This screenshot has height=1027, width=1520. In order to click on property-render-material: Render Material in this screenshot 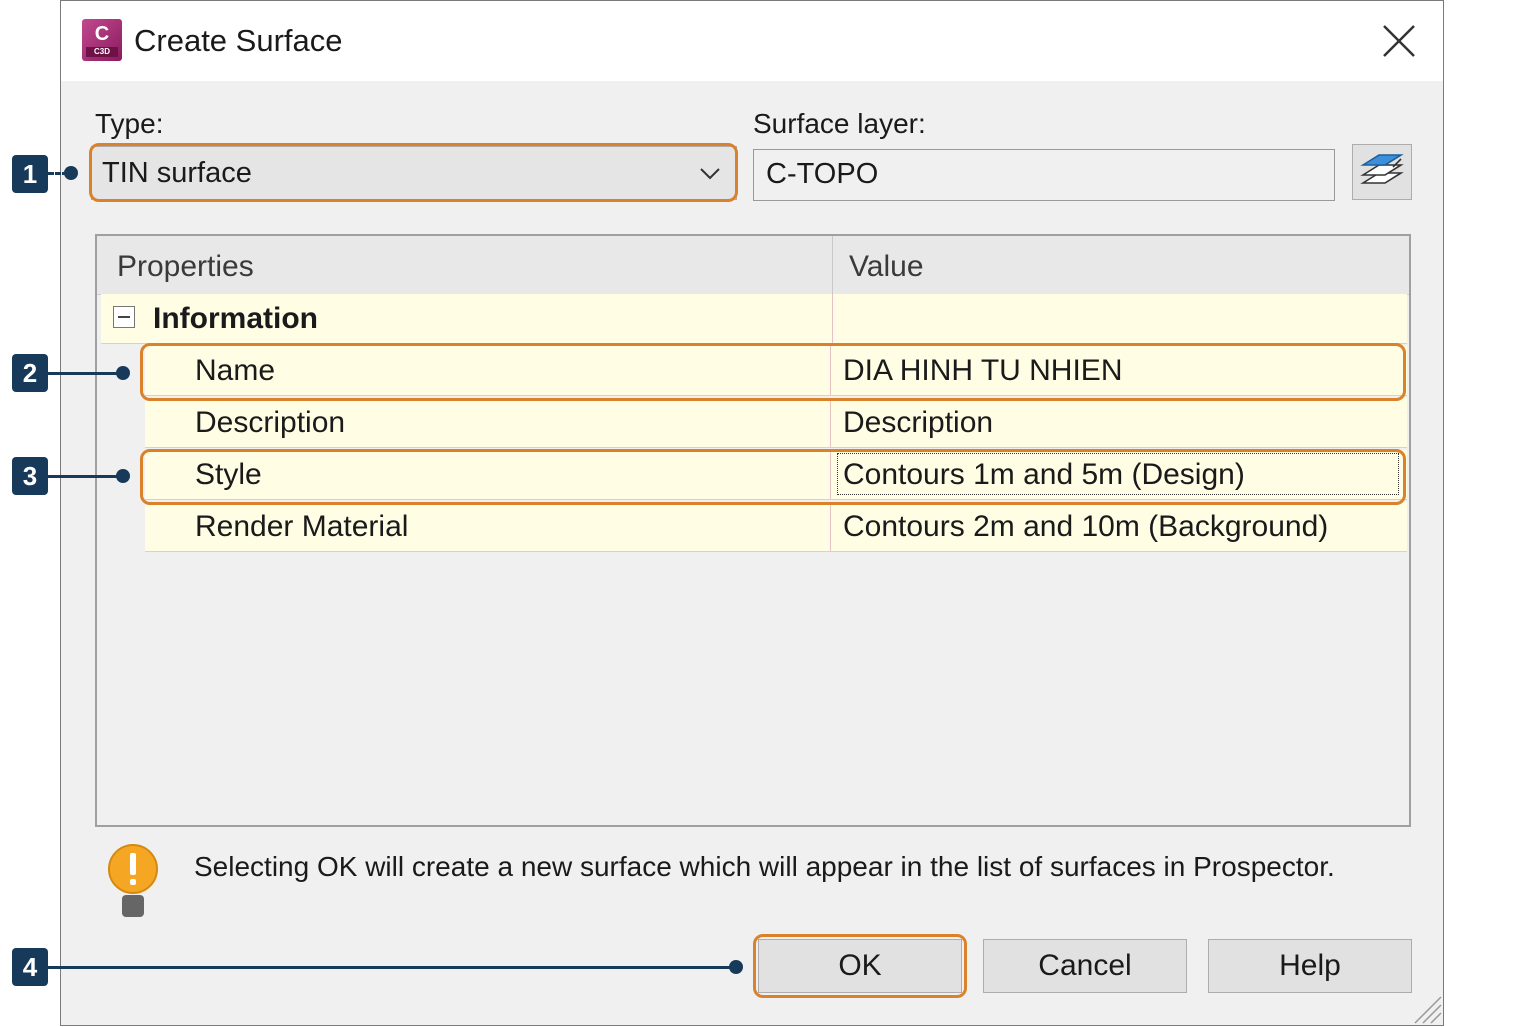, I will do `click(302, 526)`.